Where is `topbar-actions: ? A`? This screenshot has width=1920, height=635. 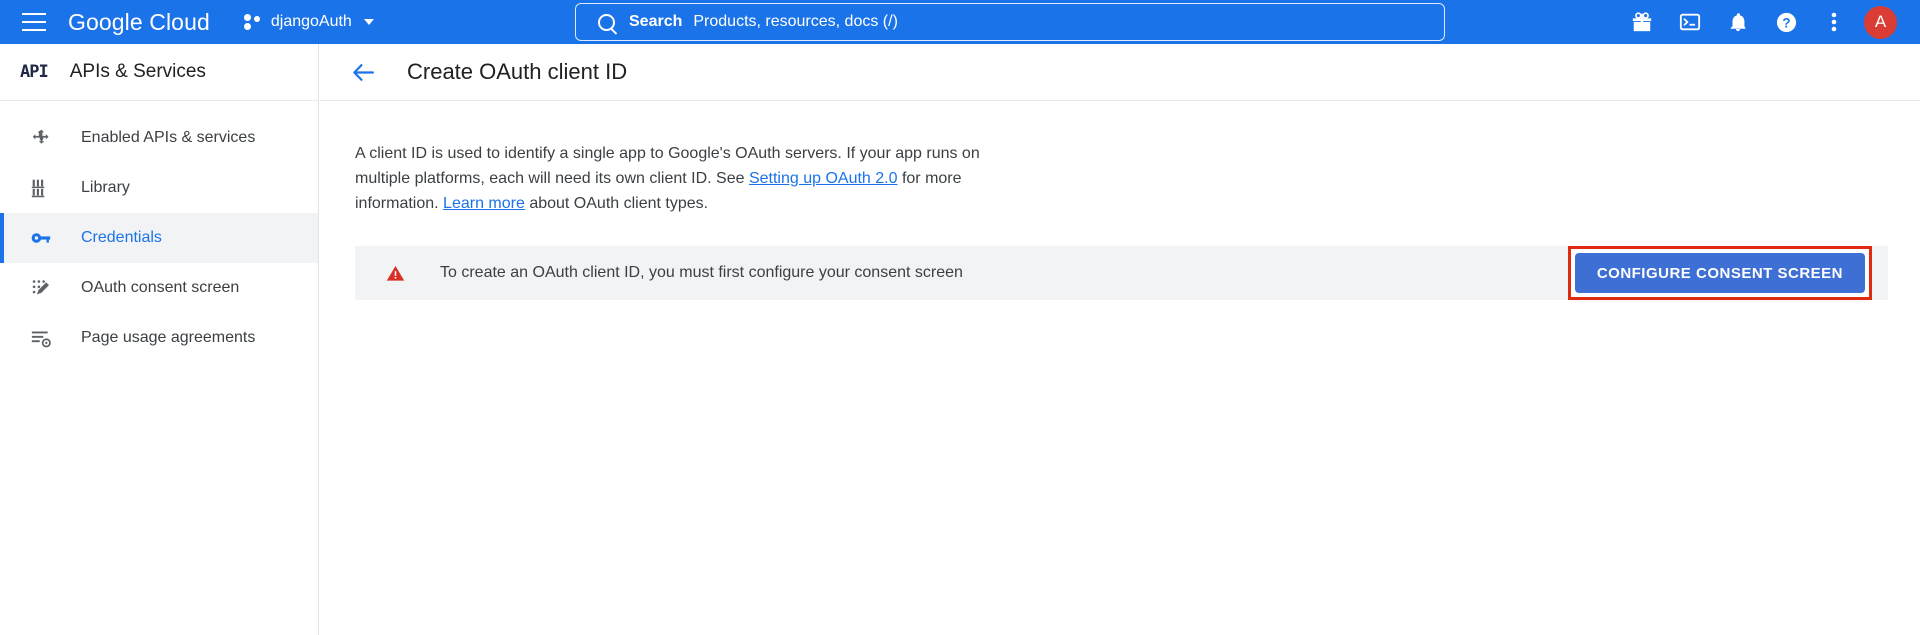 topbar-actions: ? A is located at coordinates (1769, 22).